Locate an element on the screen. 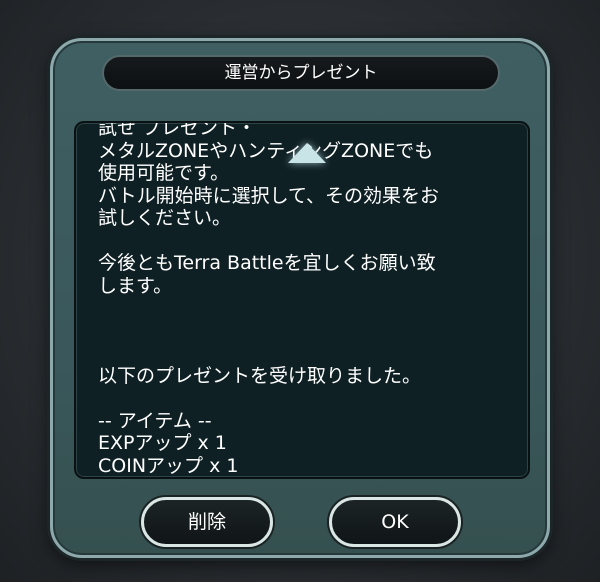 This screenshot has height=582, width=600. dialog-title: 運営からプレゼント is located at coordinates (301, 73).